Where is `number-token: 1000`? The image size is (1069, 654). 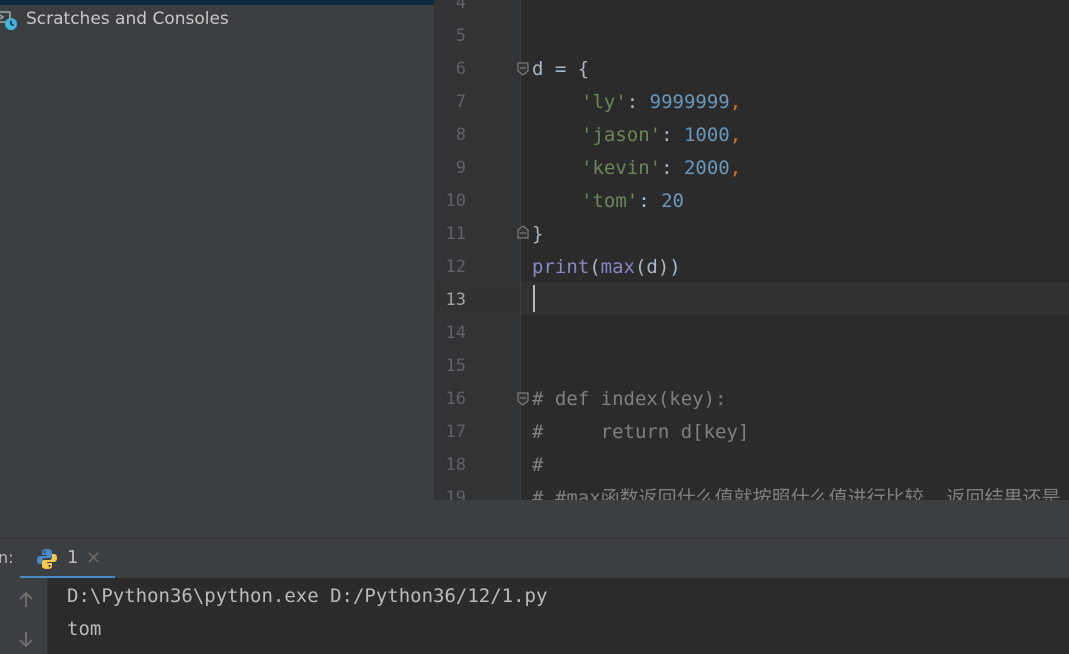
number-token: 1000 is located at coordinates (706, 135).